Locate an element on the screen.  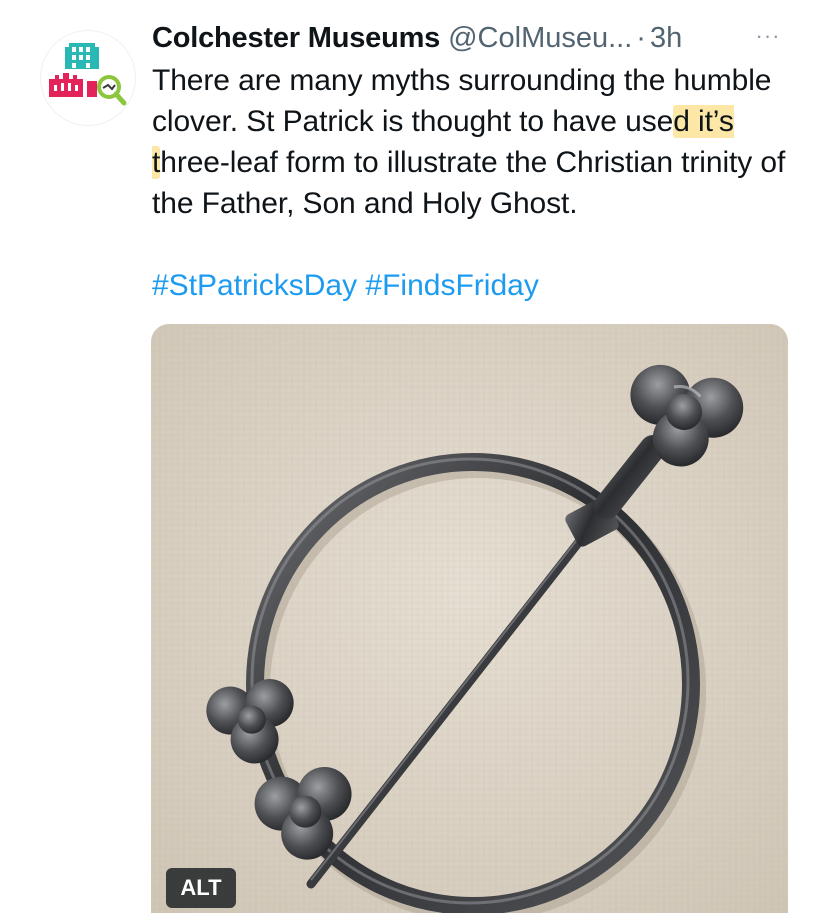
author-name: Colchester Museums is located at coordinates (296, 38).